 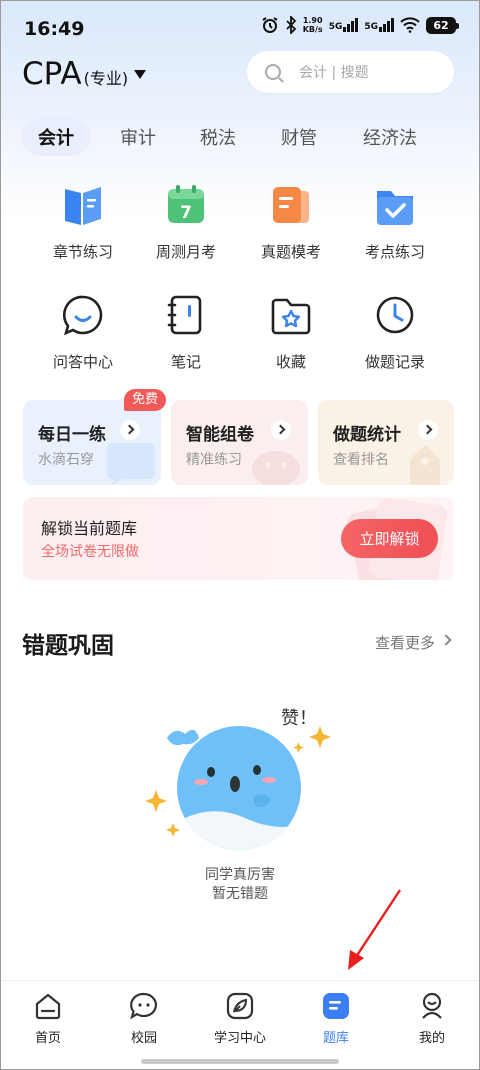 I want to click on red-arrow-annotation, so click(x=375, y=929).